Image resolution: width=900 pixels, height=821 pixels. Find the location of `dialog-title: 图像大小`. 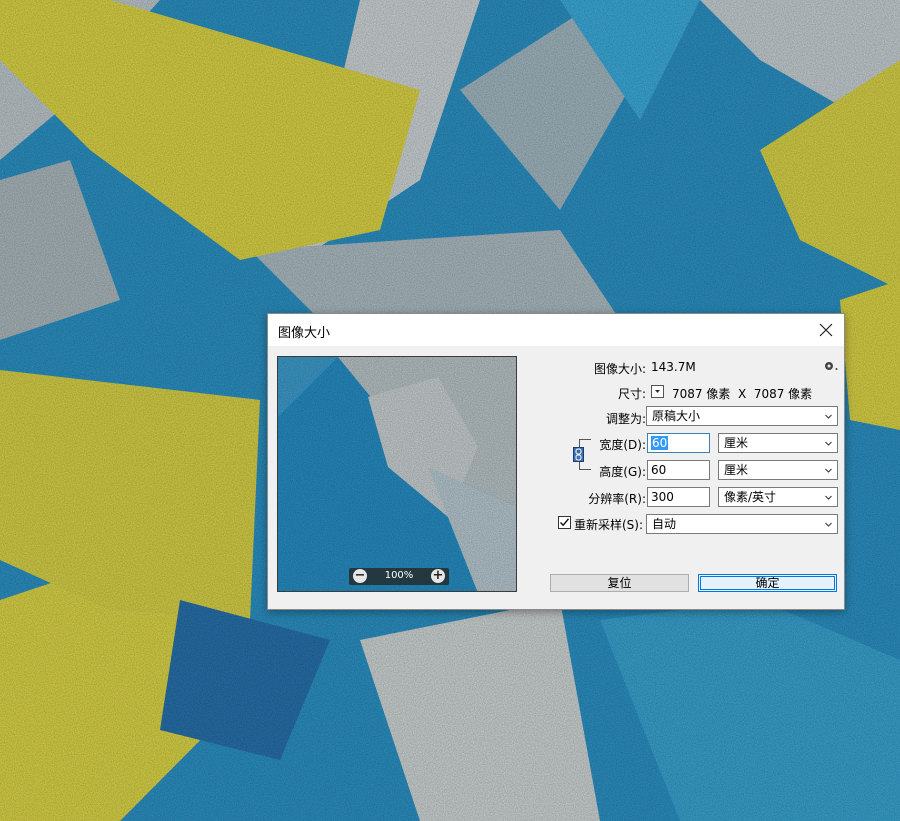

dialog-title: 图像大小 is located at coordinates (304, 333).